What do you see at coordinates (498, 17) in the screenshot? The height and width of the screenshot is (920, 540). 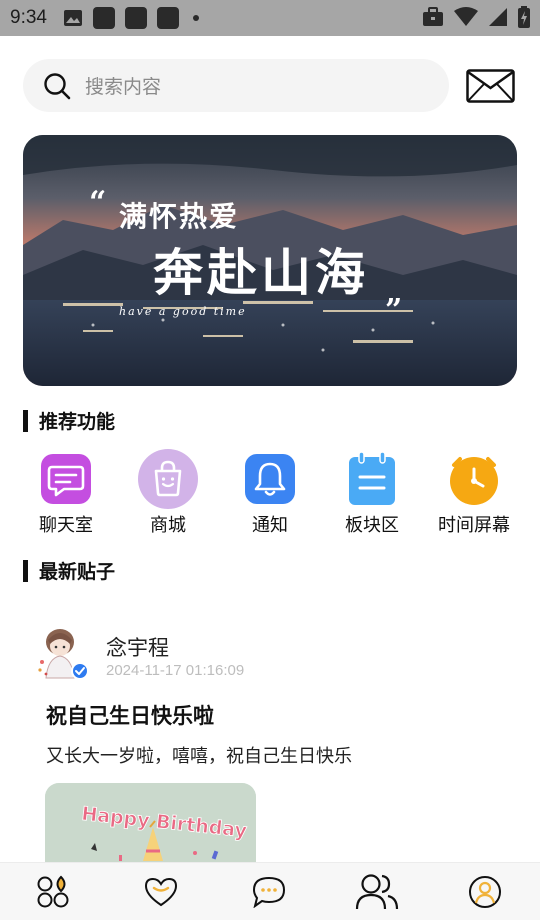 I see `signal-icon` at bounding box center [498, 17].